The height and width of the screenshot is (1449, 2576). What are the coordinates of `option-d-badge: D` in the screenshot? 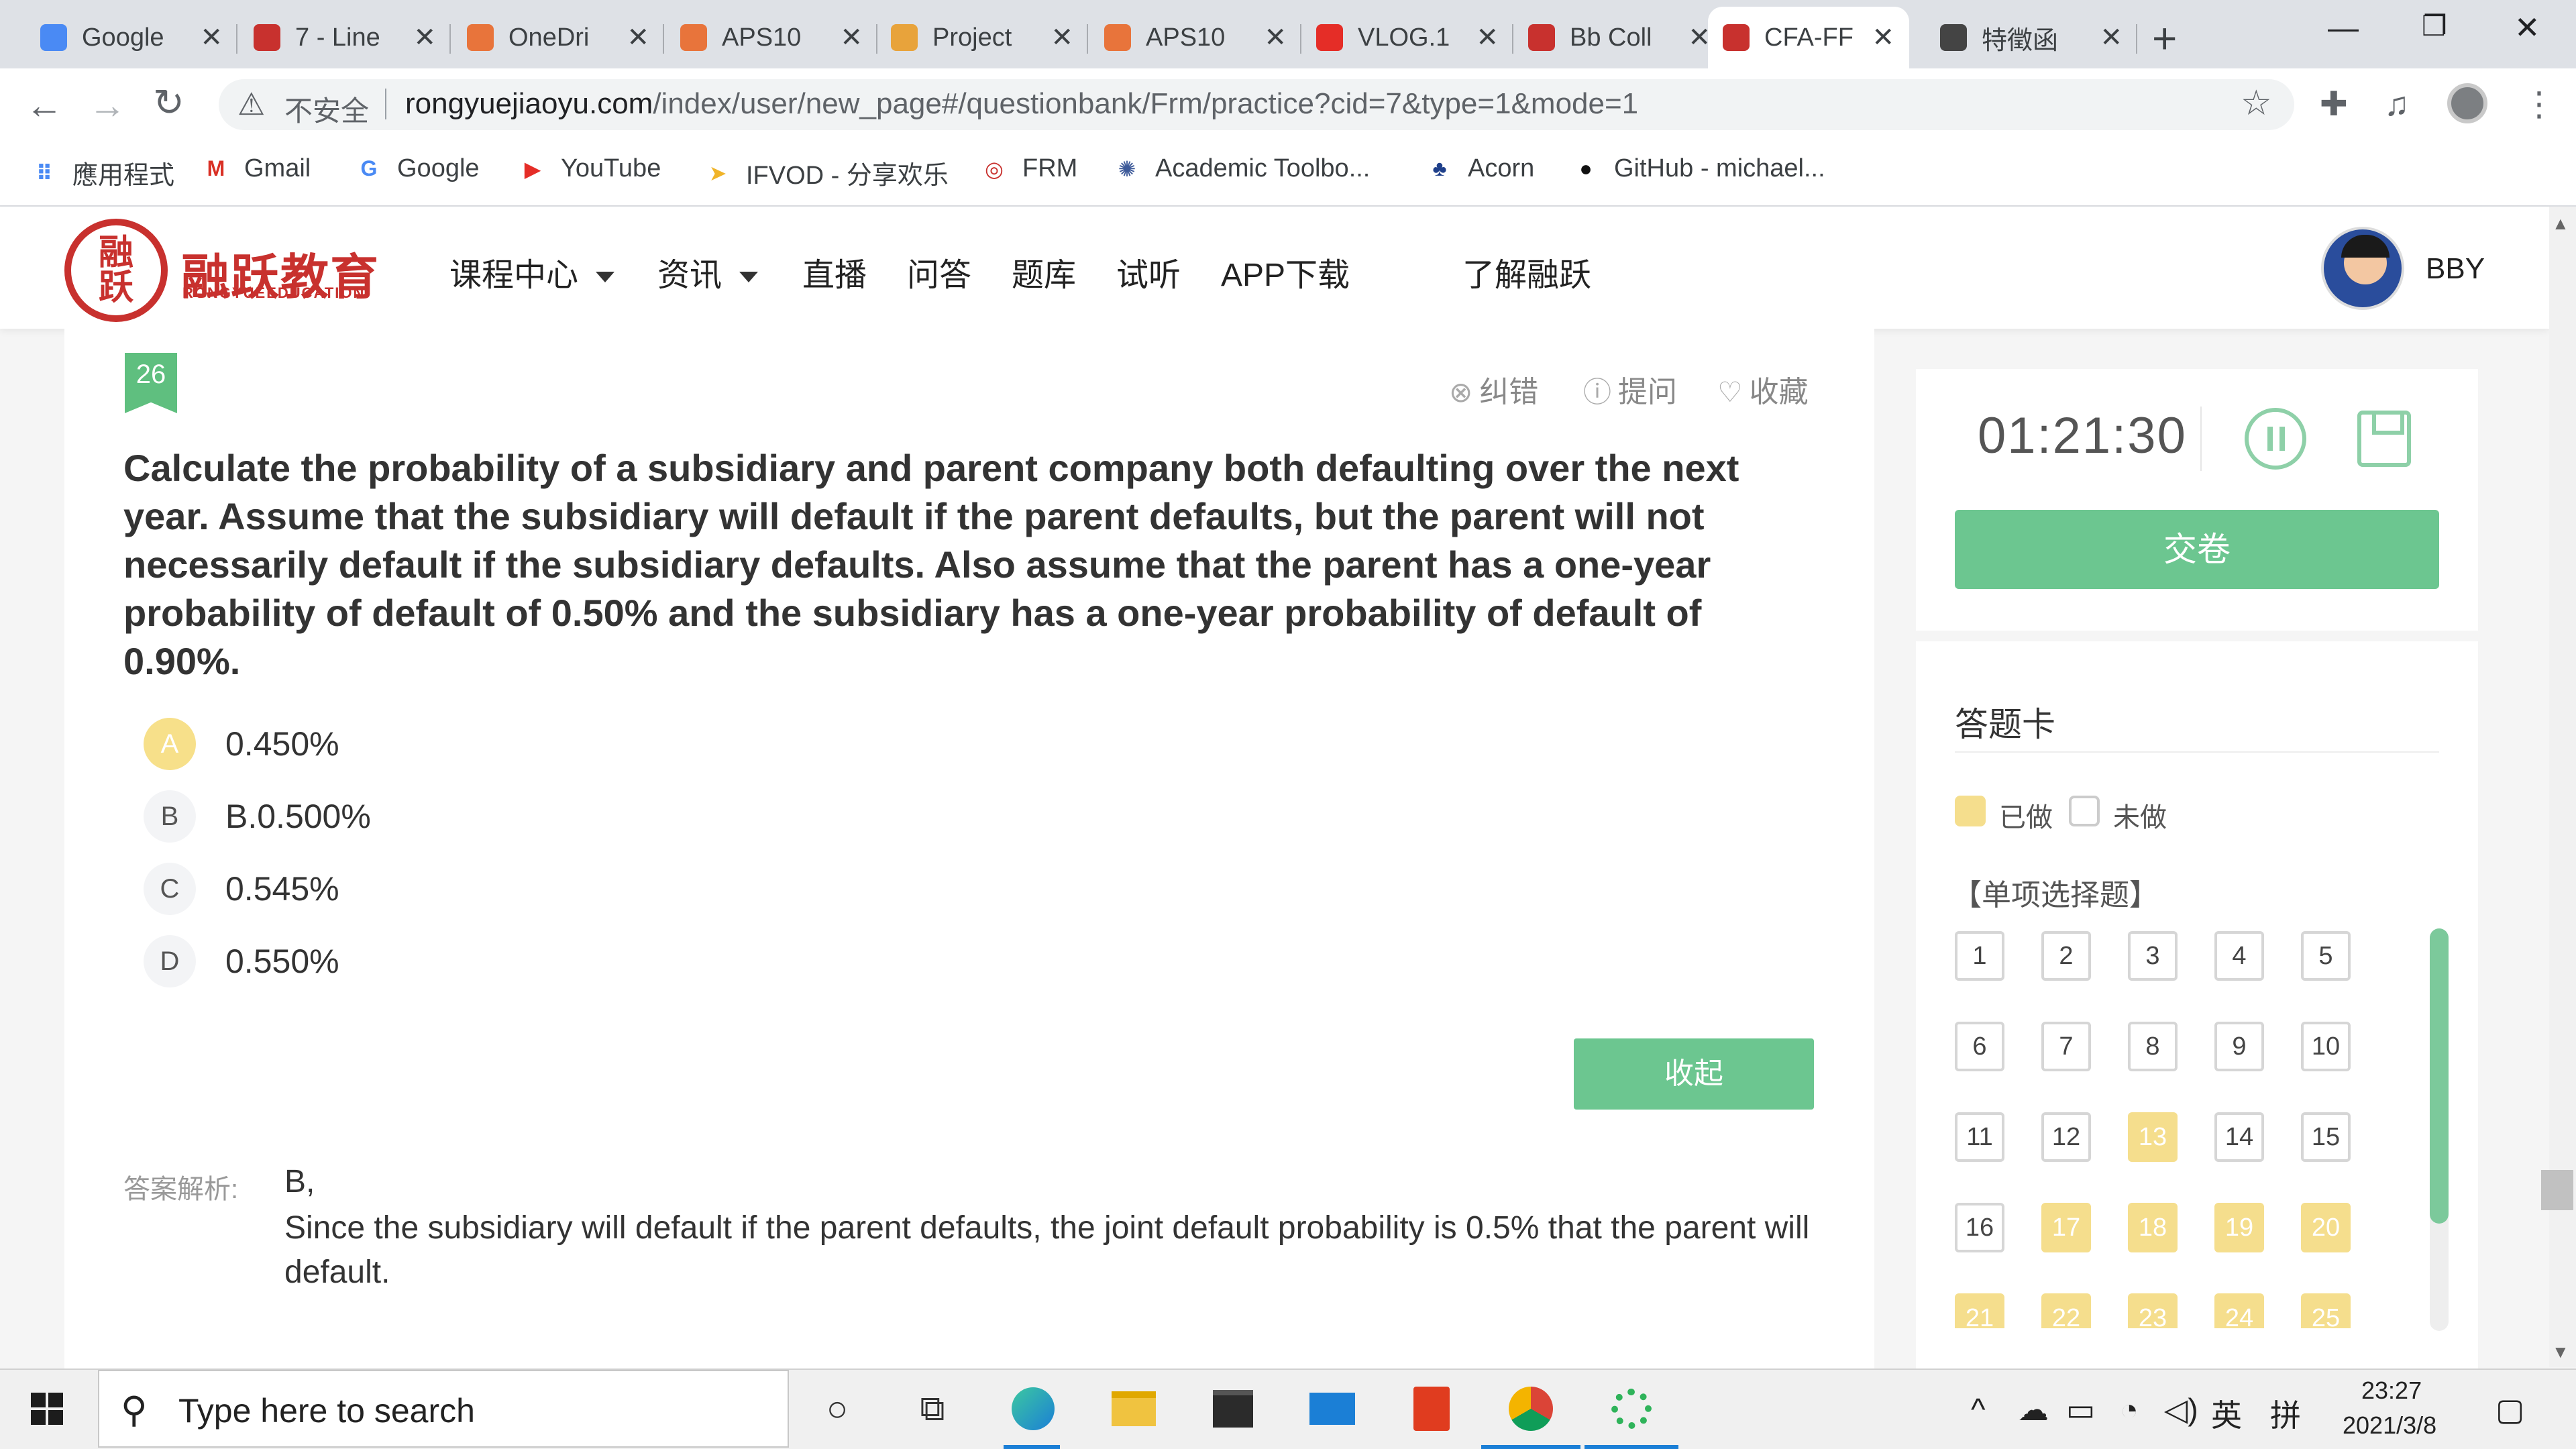 It's located at (170, 961).